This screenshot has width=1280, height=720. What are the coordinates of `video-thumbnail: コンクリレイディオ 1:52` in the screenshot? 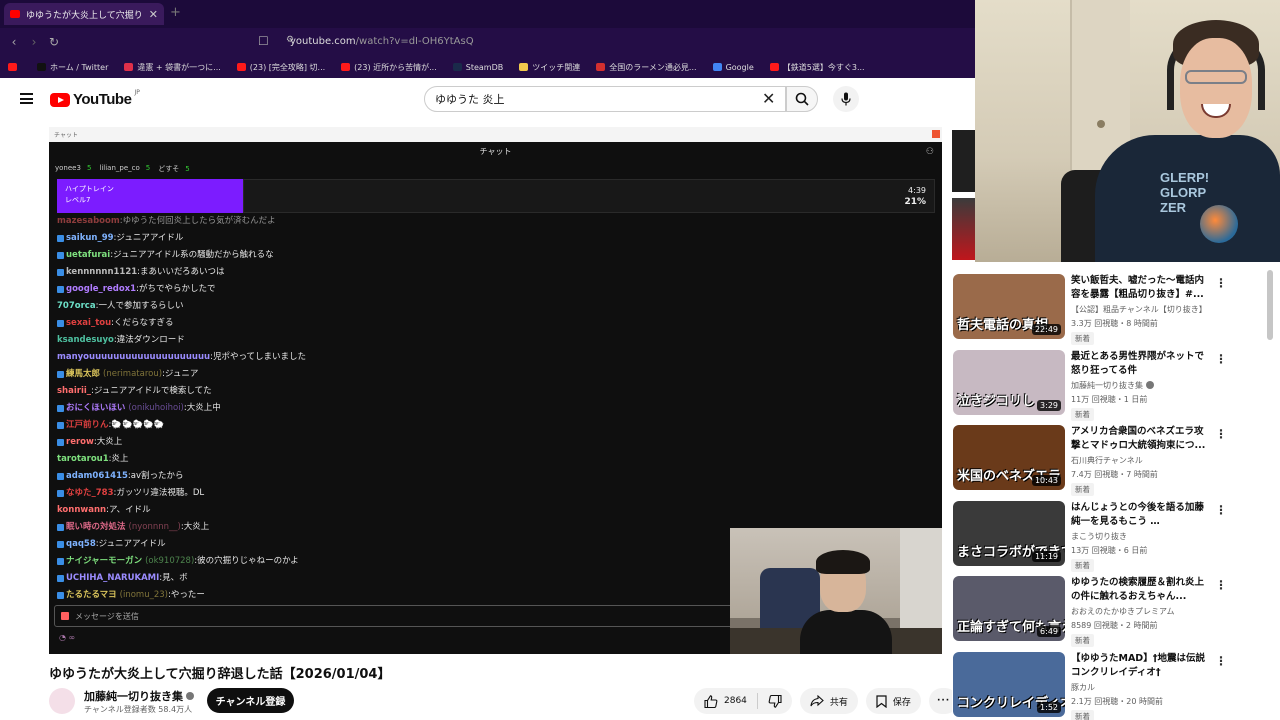 It's located at (1009, 684).